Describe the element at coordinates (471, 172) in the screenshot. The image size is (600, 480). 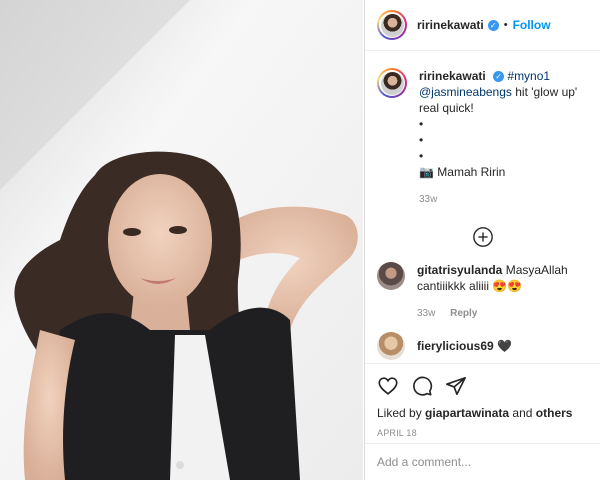
I see `caption-signature: Mamah Ririn` at that location.